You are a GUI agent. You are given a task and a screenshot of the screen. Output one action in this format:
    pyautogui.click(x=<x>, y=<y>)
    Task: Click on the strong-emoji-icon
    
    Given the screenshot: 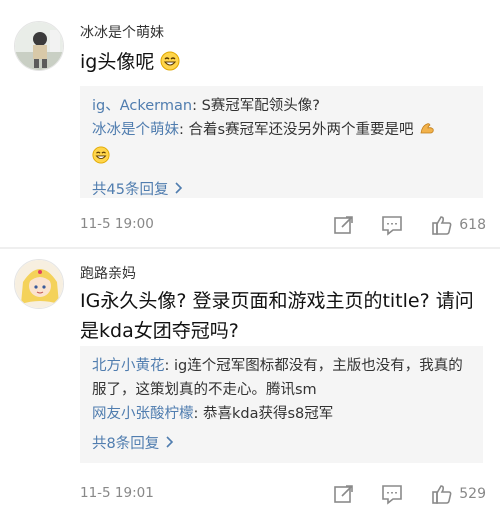 What is the action you would take?
    pyautogui.click(x=427, y=132)
    